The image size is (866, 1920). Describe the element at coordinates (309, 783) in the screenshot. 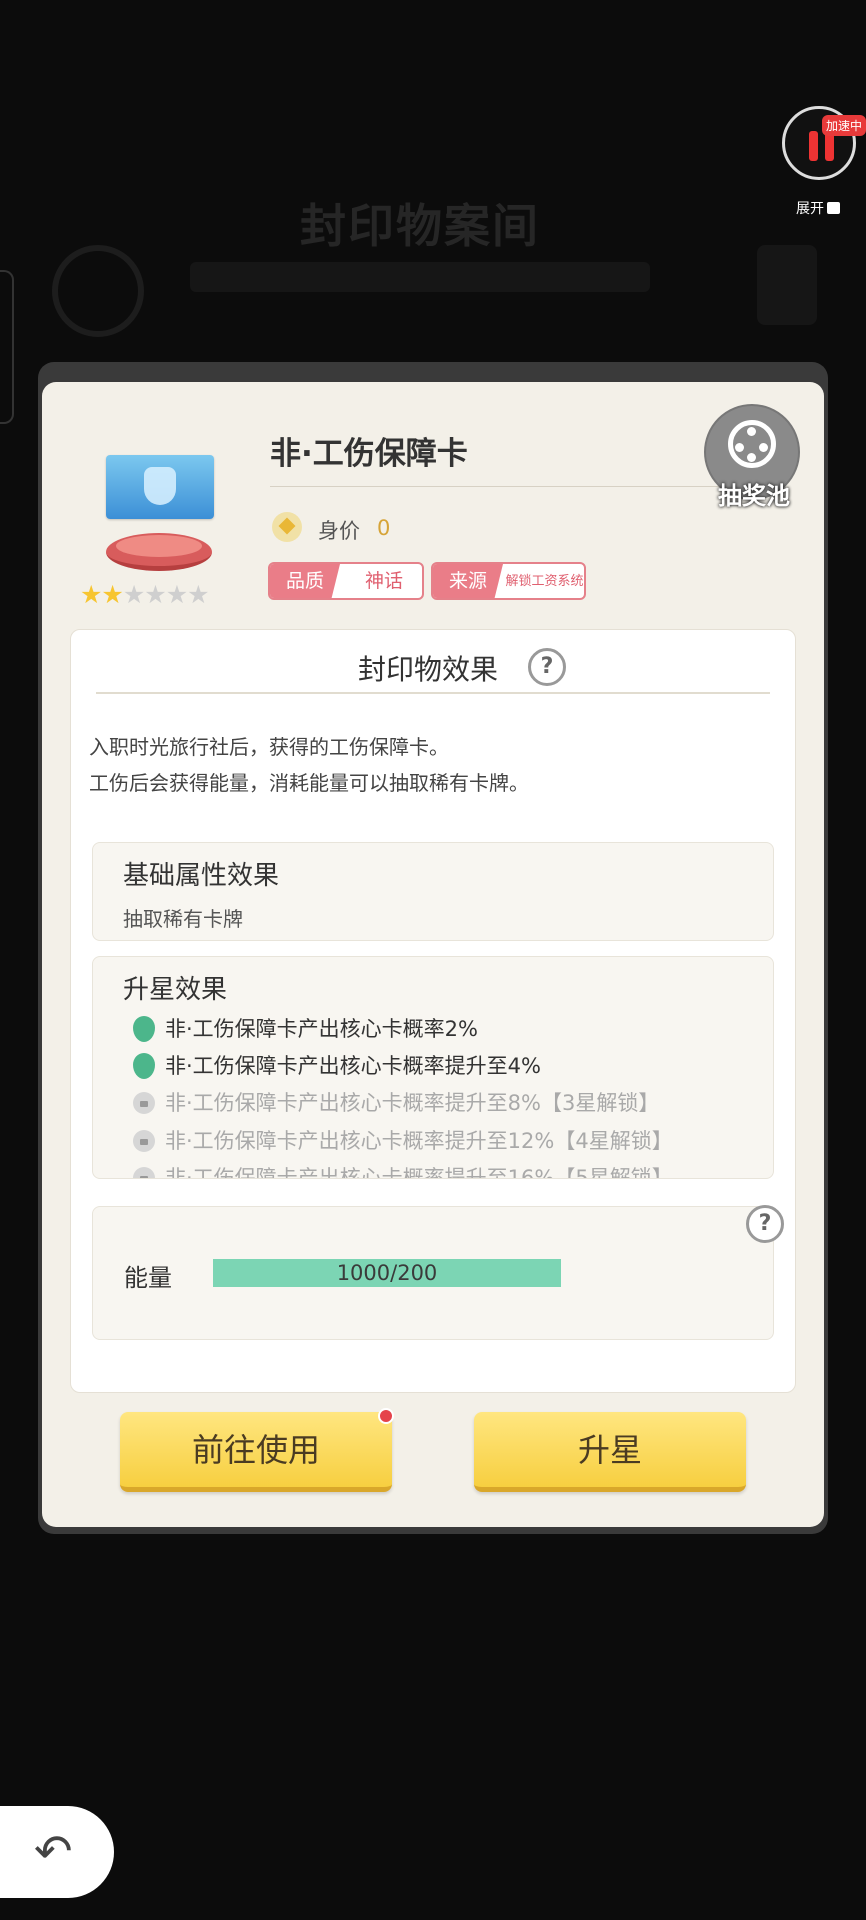

I see `description-line: 工伤后会获得能量，消耗能量可以抽取稀有卡牌。` at that location.